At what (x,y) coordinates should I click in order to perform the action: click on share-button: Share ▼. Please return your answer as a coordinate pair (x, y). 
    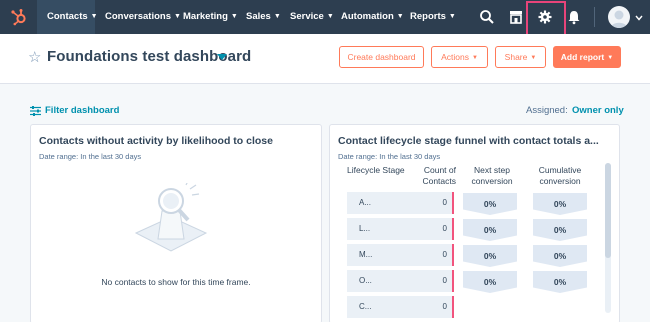
    Looking at the image, I should click on (520, 57).